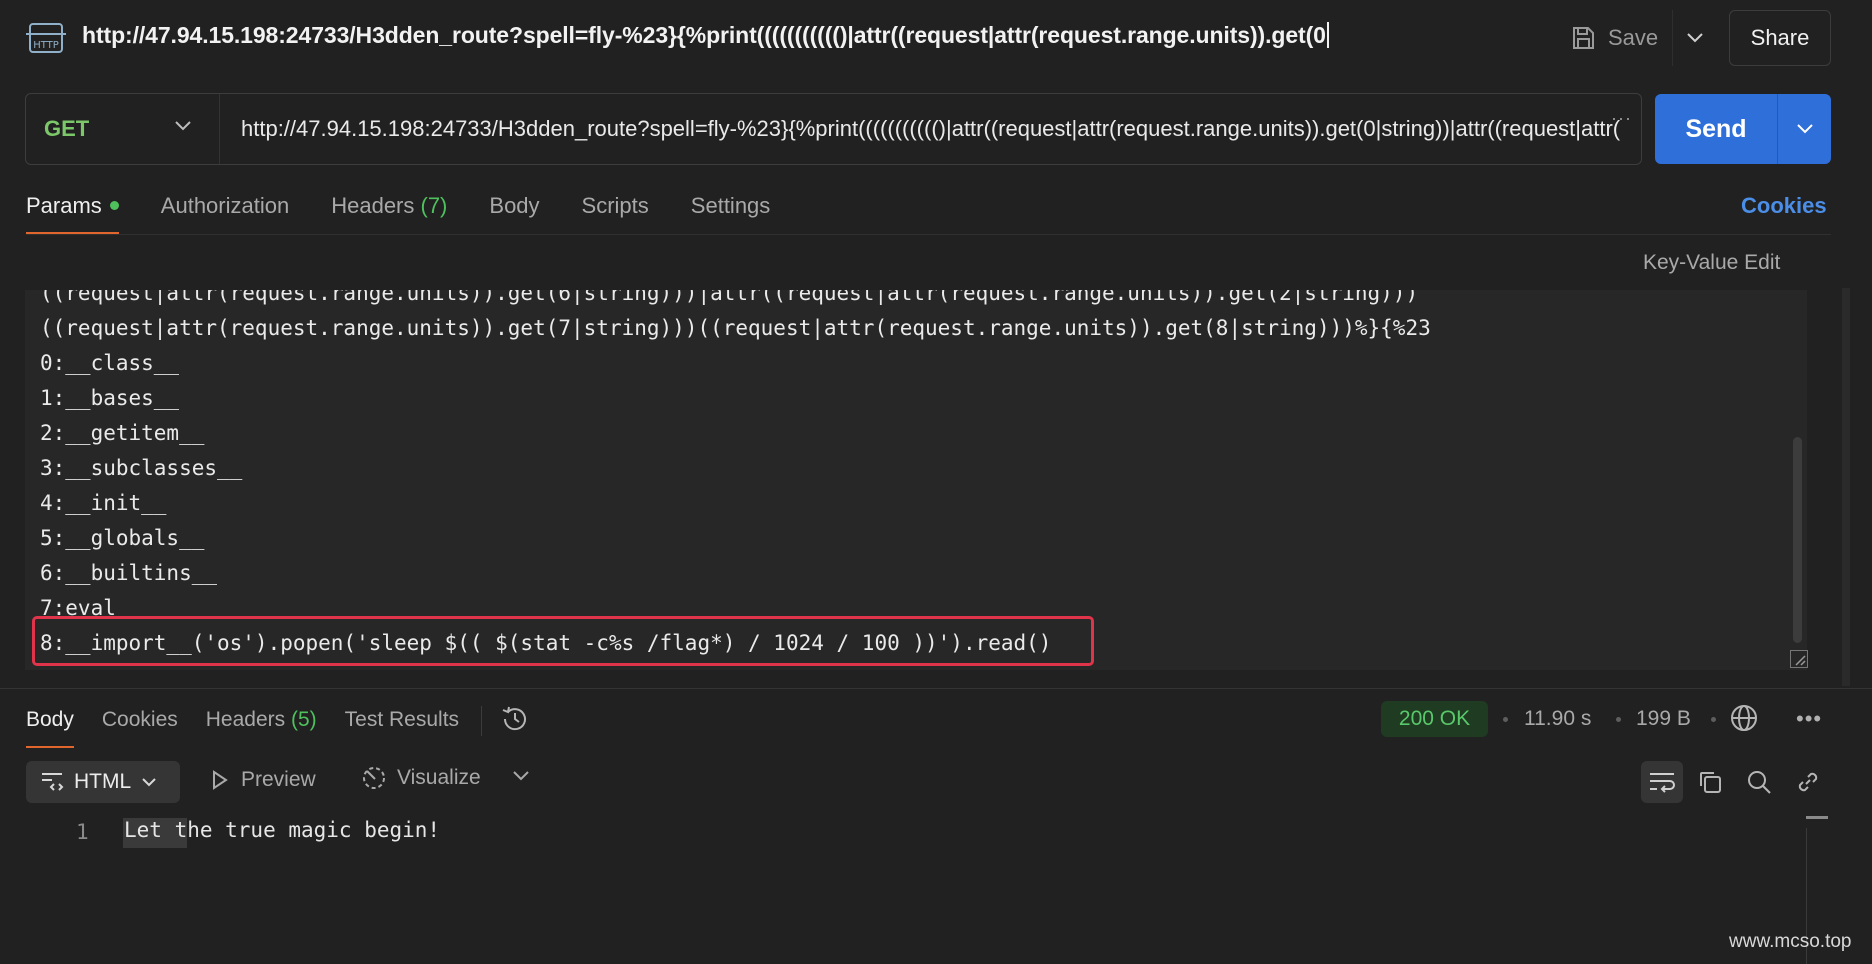  I want to click on save-label: Save, so click(1633, 37).